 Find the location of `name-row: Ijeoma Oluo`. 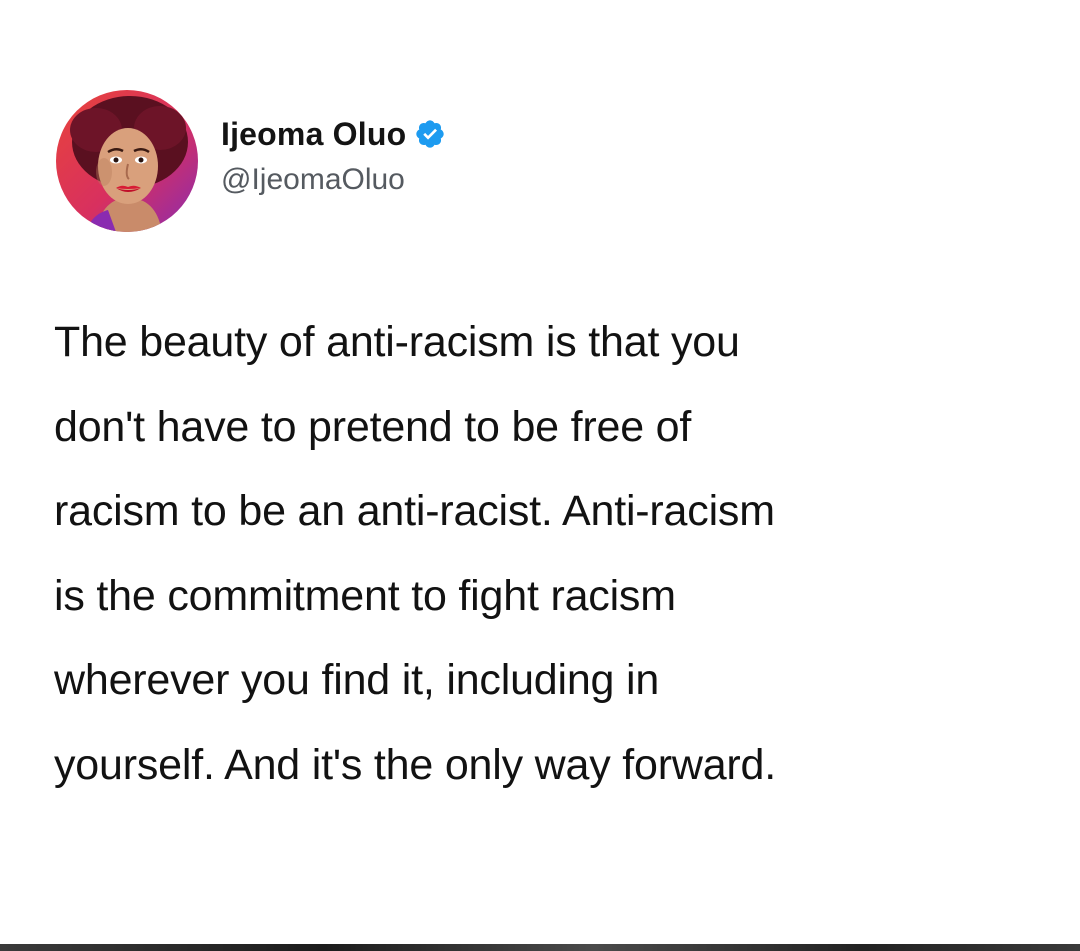

name-row: Ijeoma Oluo is located at coordinates (333, 134).